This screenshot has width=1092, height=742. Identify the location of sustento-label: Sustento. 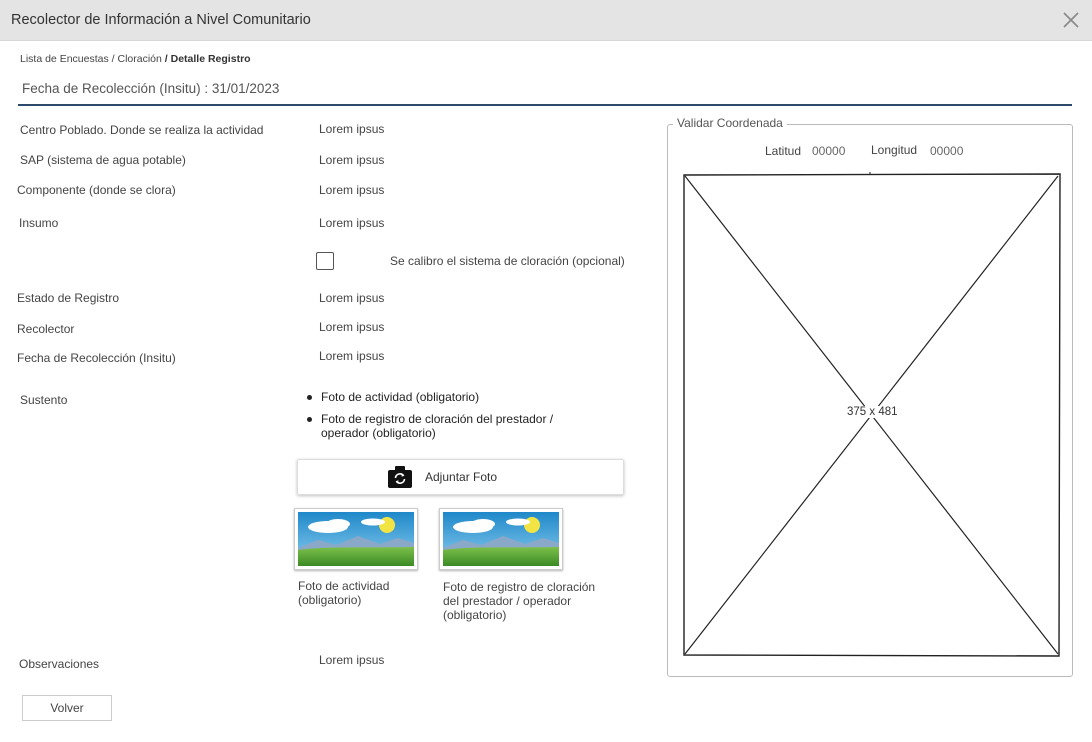
(44, 400).